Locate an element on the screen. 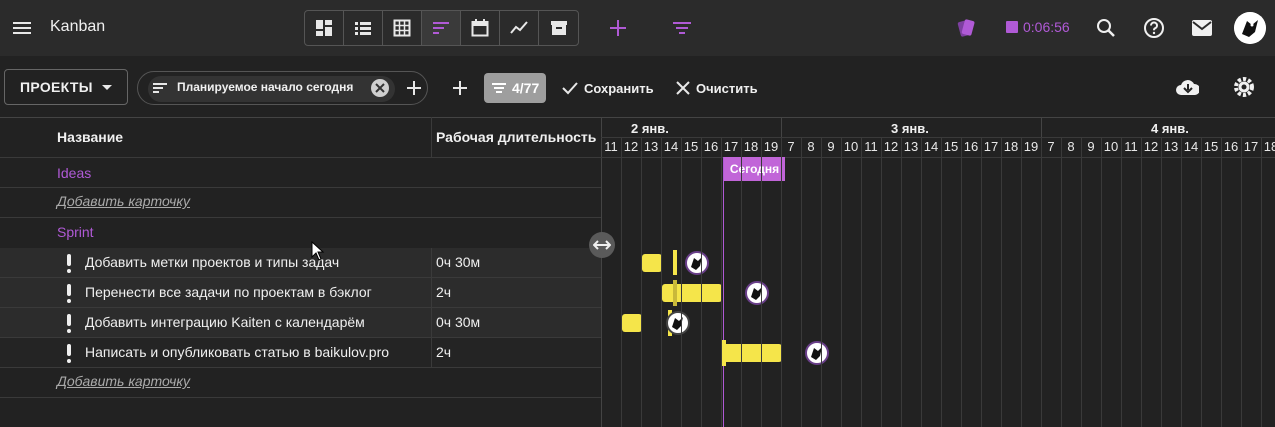 The height and width of the screenshot is (427, 1275). save-filter-button: Сохранить is located at coordinates (608, 88).